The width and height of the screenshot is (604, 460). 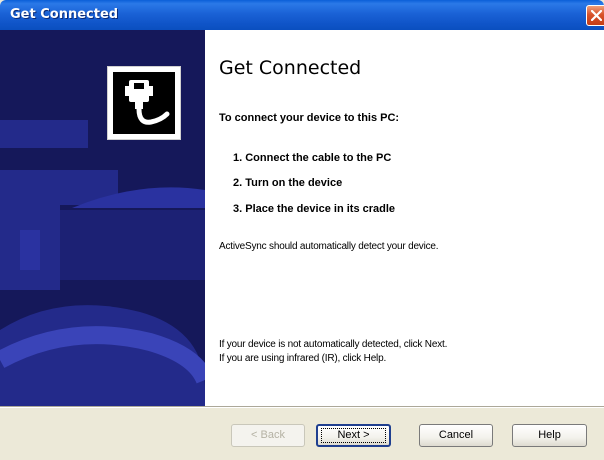 I want to click on back-button: < Back, so click(x=268, y=435).